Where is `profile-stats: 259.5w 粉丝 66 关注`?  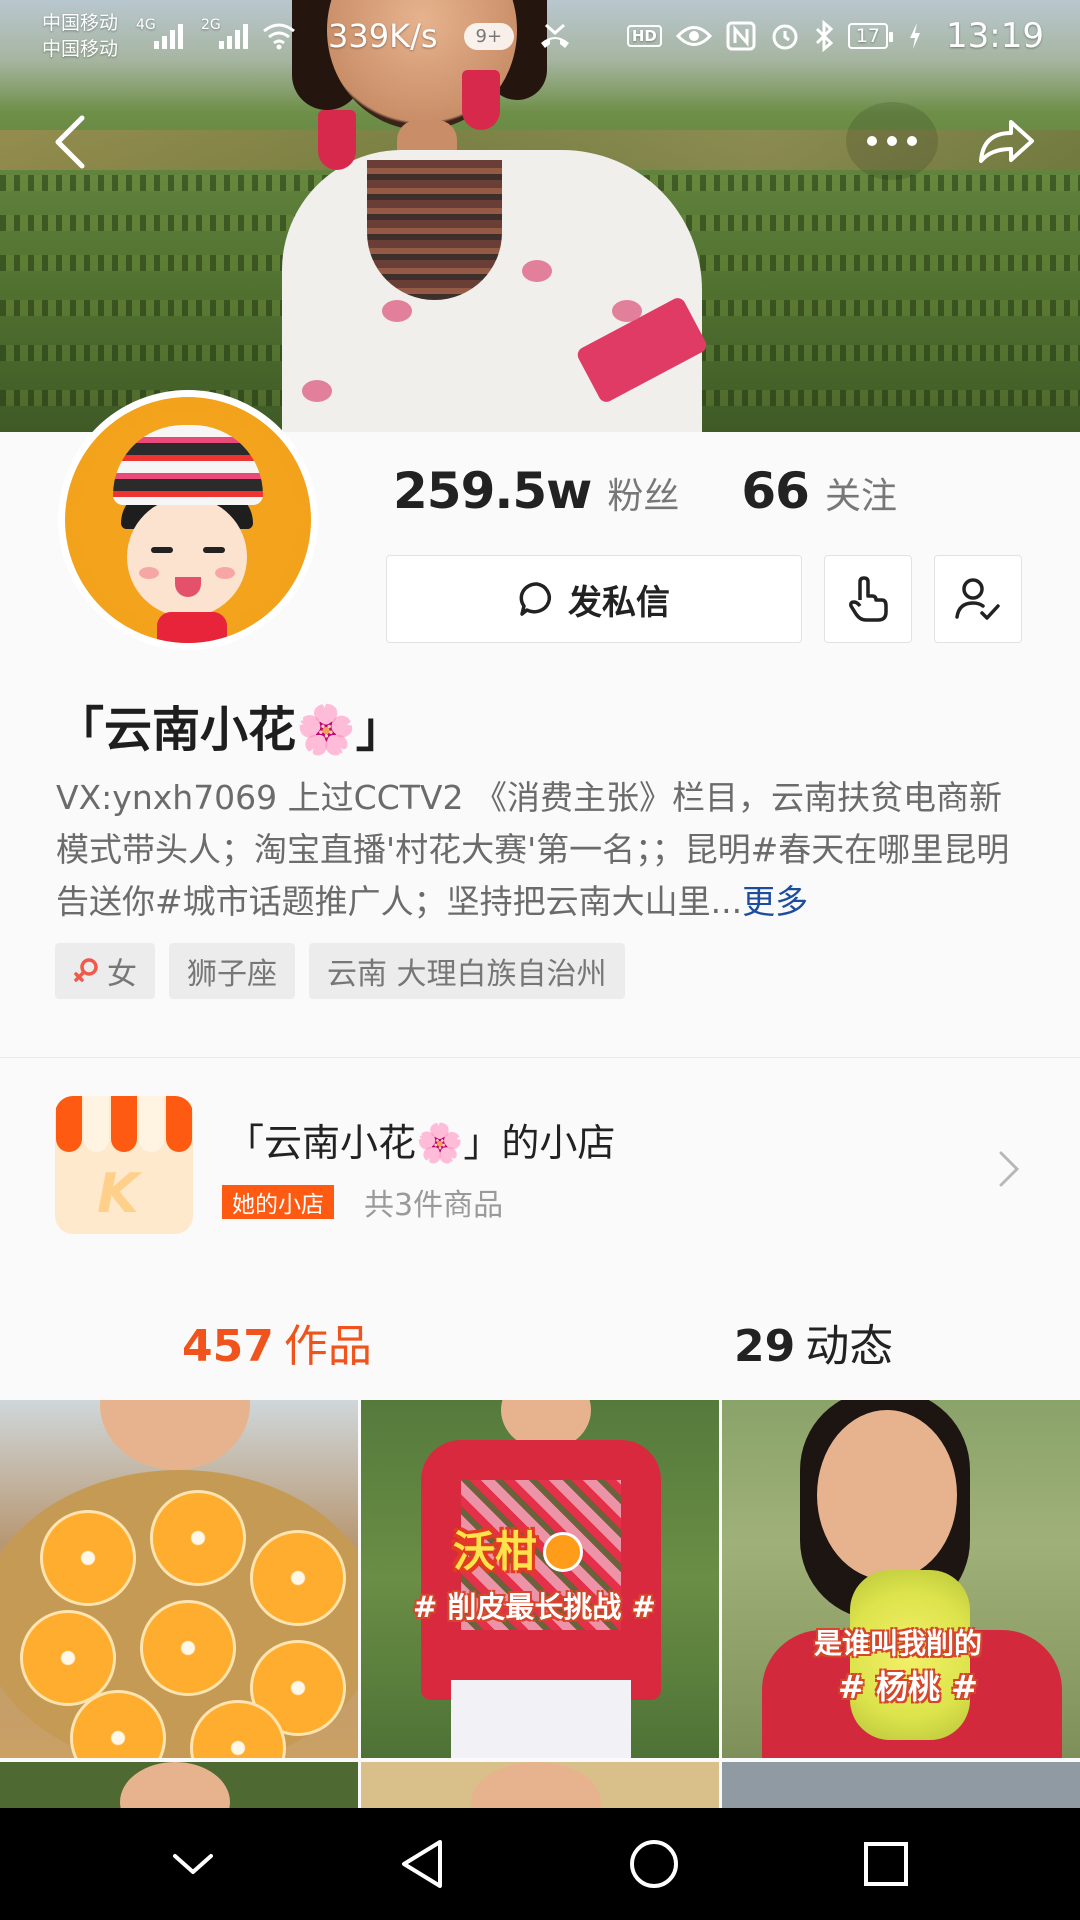
profile-stats: 259.5w 粉丝 66 关注 is located at coordinates (645, 491).